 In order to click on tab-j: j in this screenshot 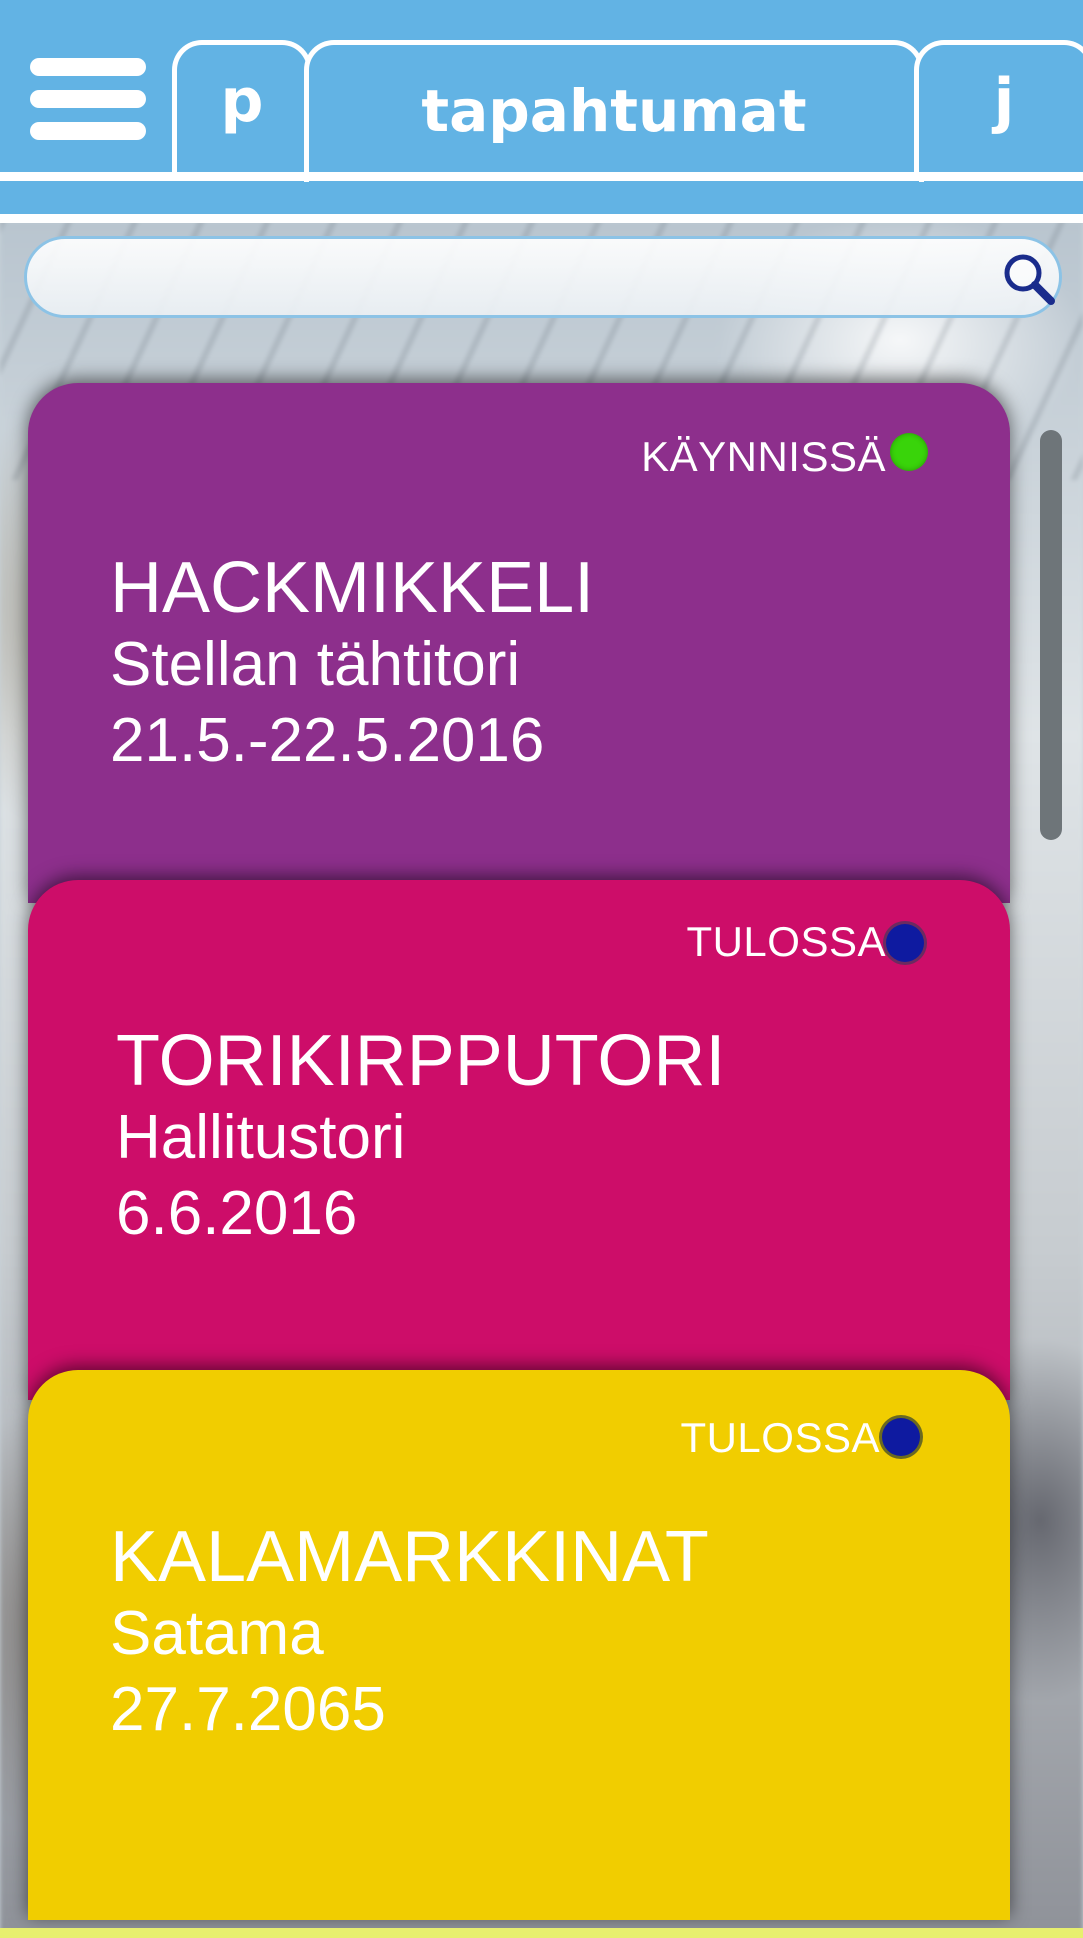, I will do `click(998, 106)`.